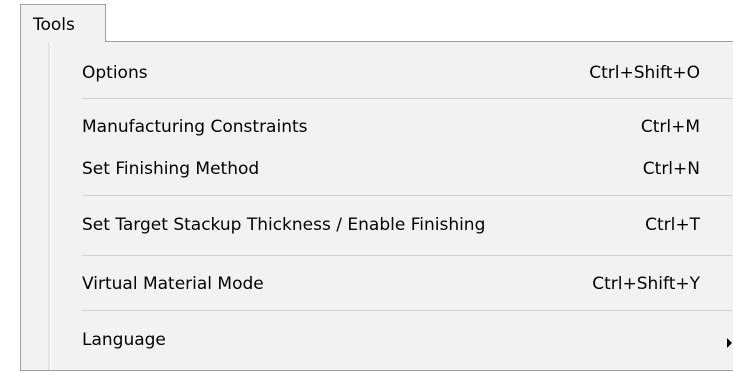 The image size is (733, 371). What do you see at coordinates (392, 286) in the screenshot?
I see `menu-item-virtual-material-mode: Virtual Material Mode Ctrl+Shift+Y` at bounding box center [392, 286].